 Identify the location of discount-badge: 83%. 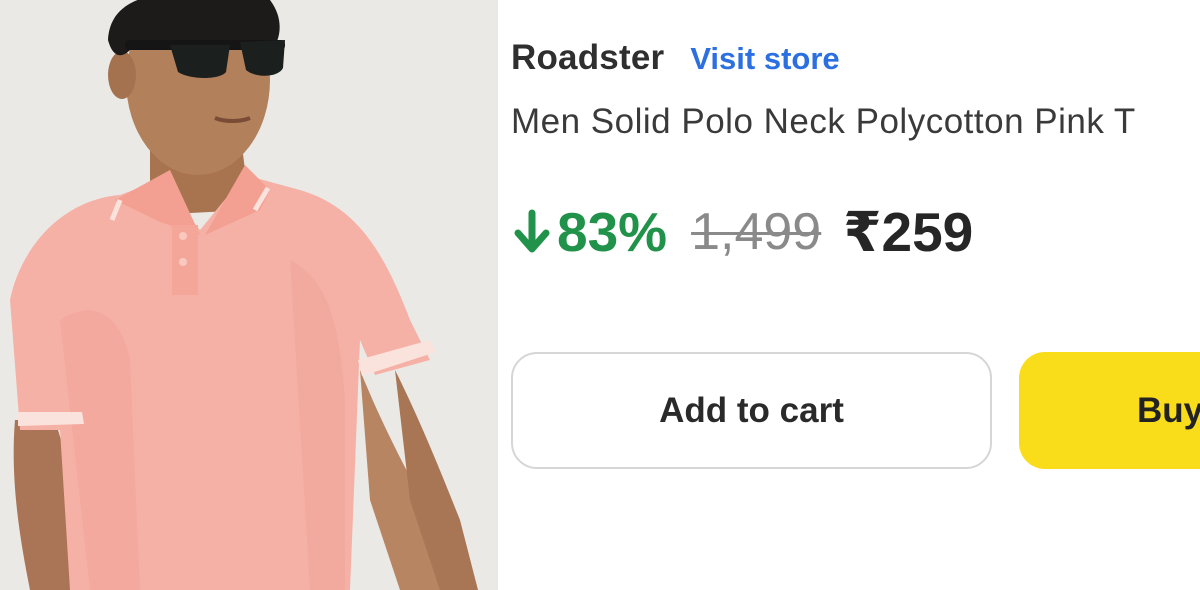
(590, 232).